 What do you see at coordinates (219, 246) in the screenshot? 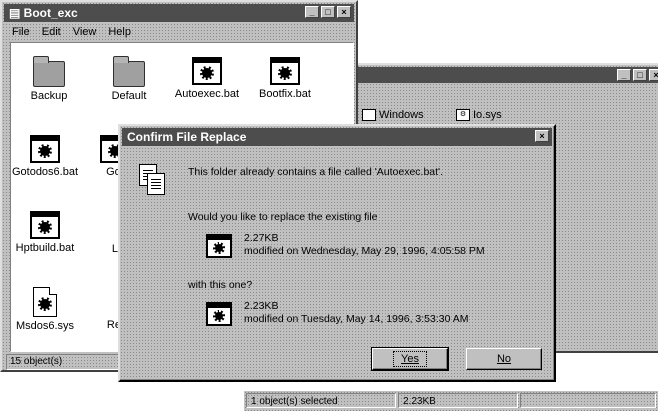
I see `existing-file-icon` at bounding box center [219, 246].